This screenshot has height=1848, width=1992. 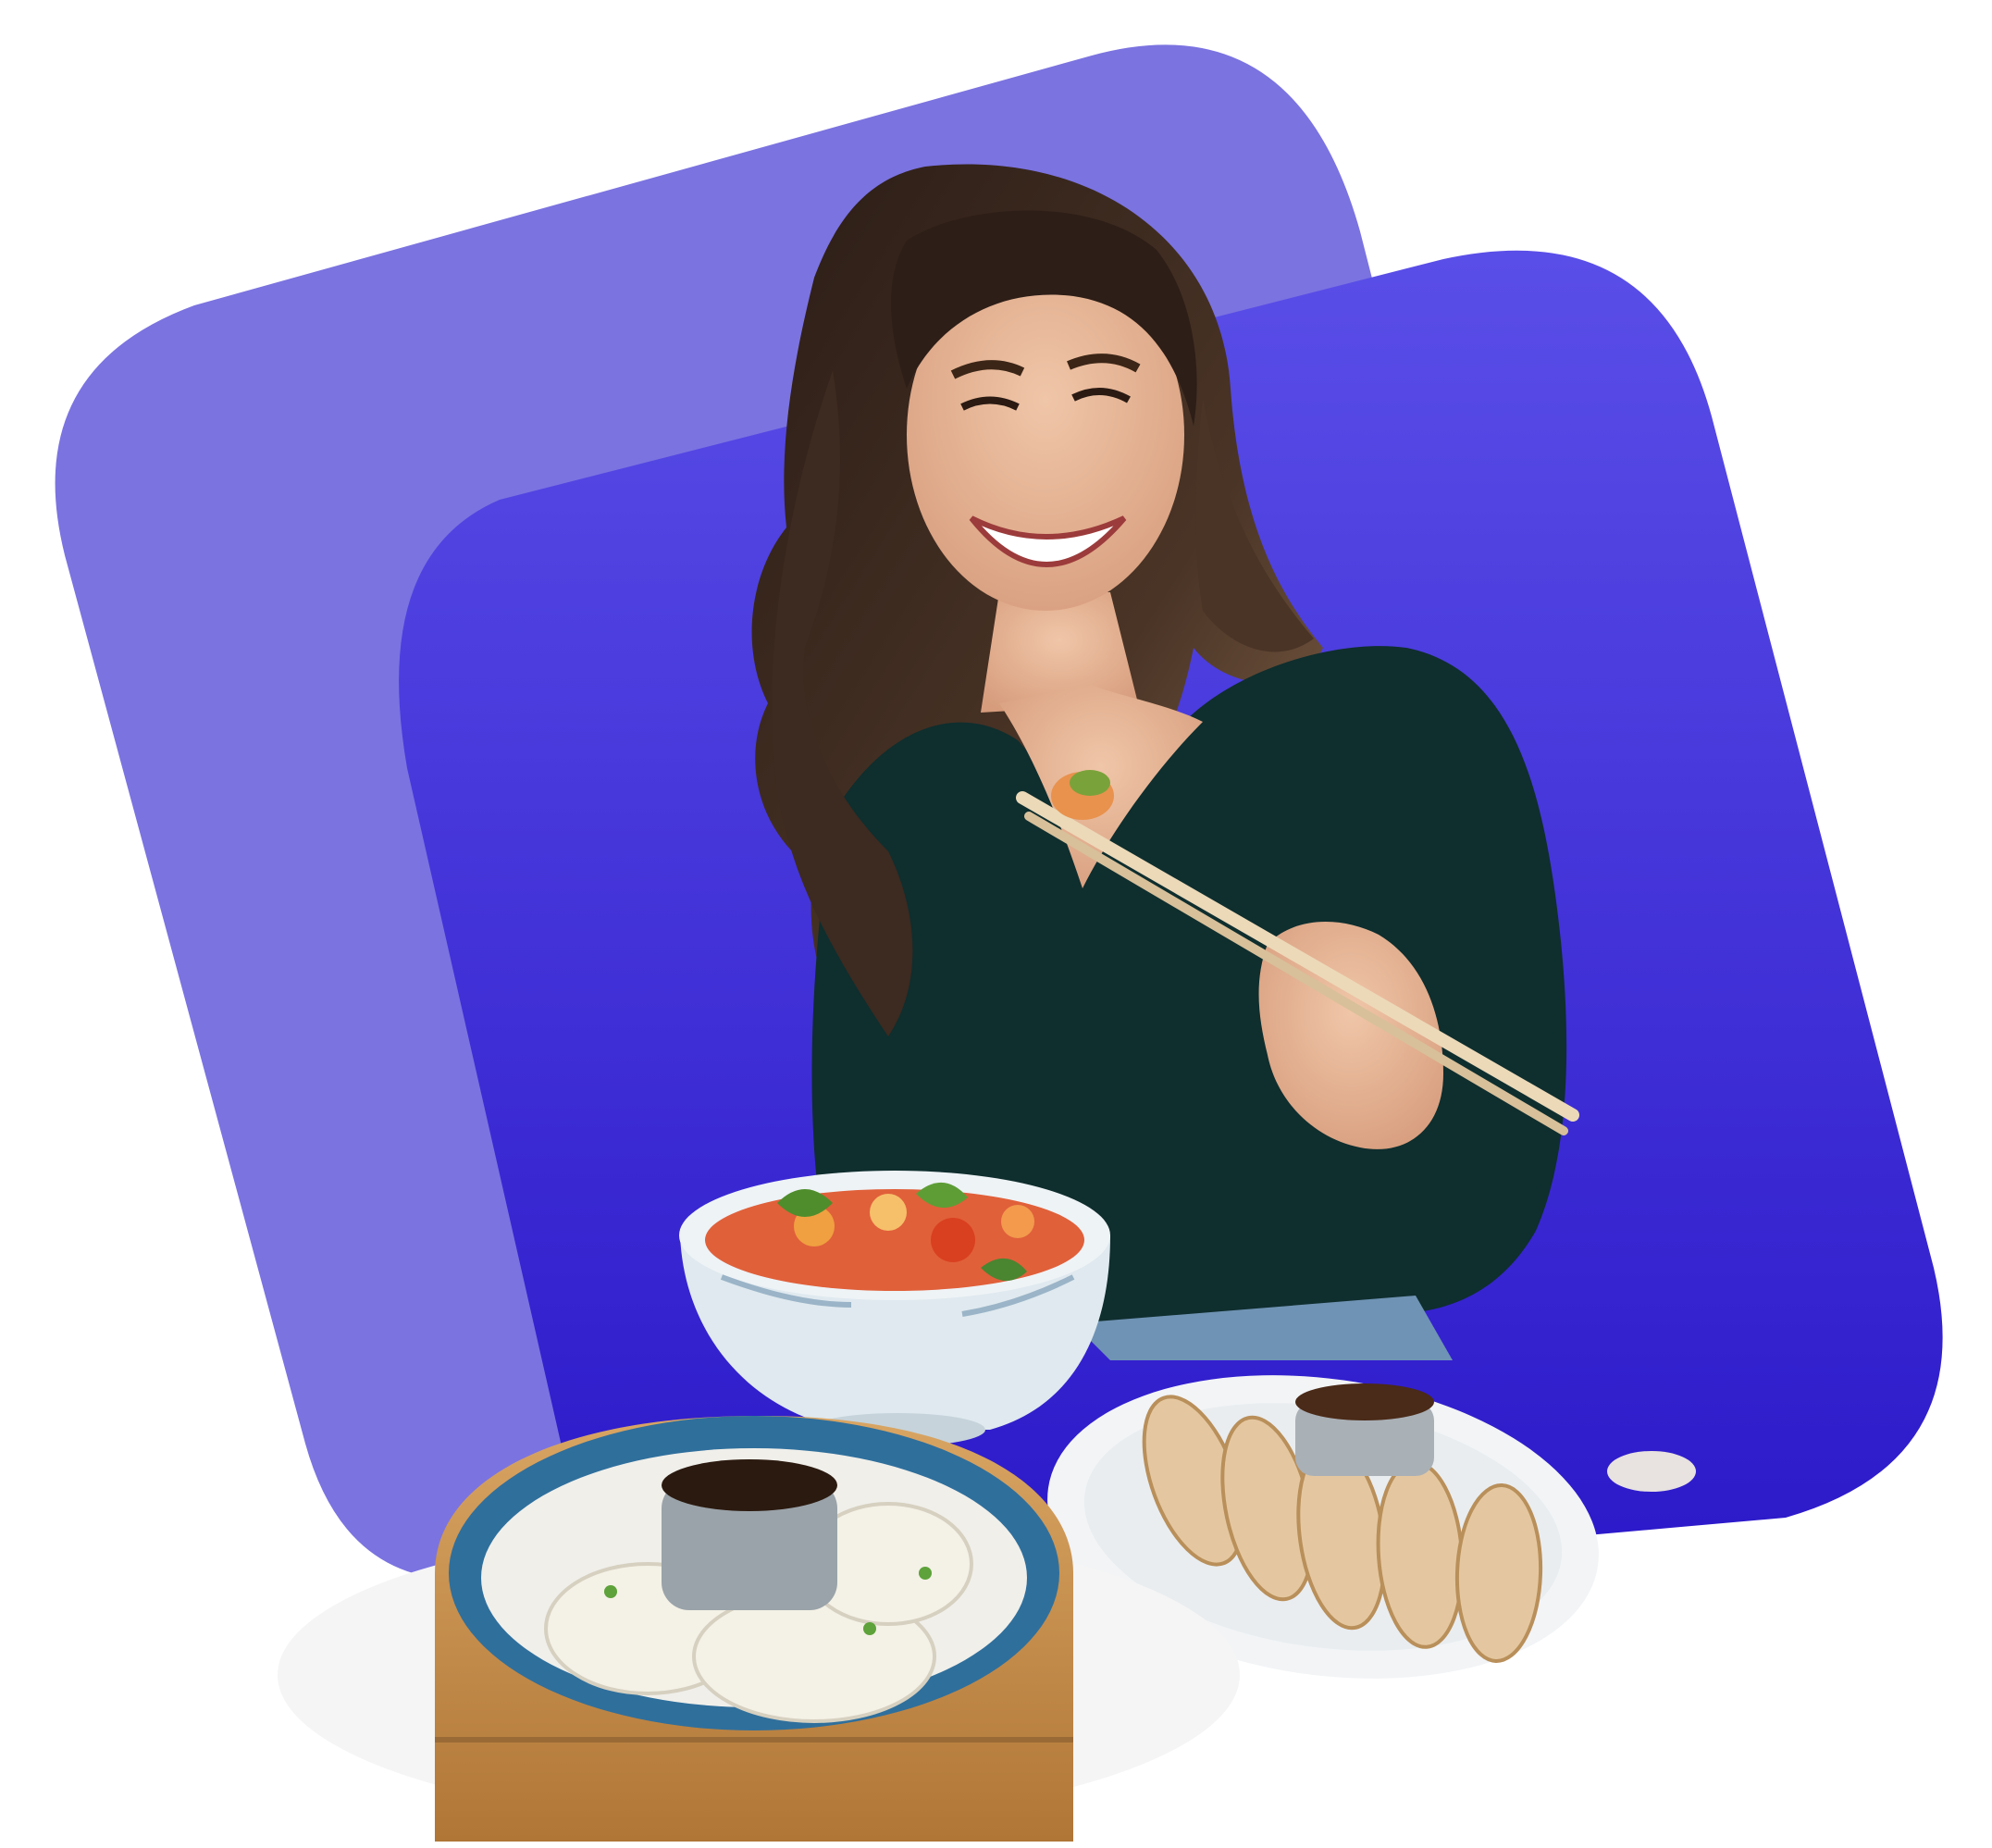 What do you see at coordinates (1651, 1471) in the screenshot?
I see `garnish` at bounding box center [1651, 1471].